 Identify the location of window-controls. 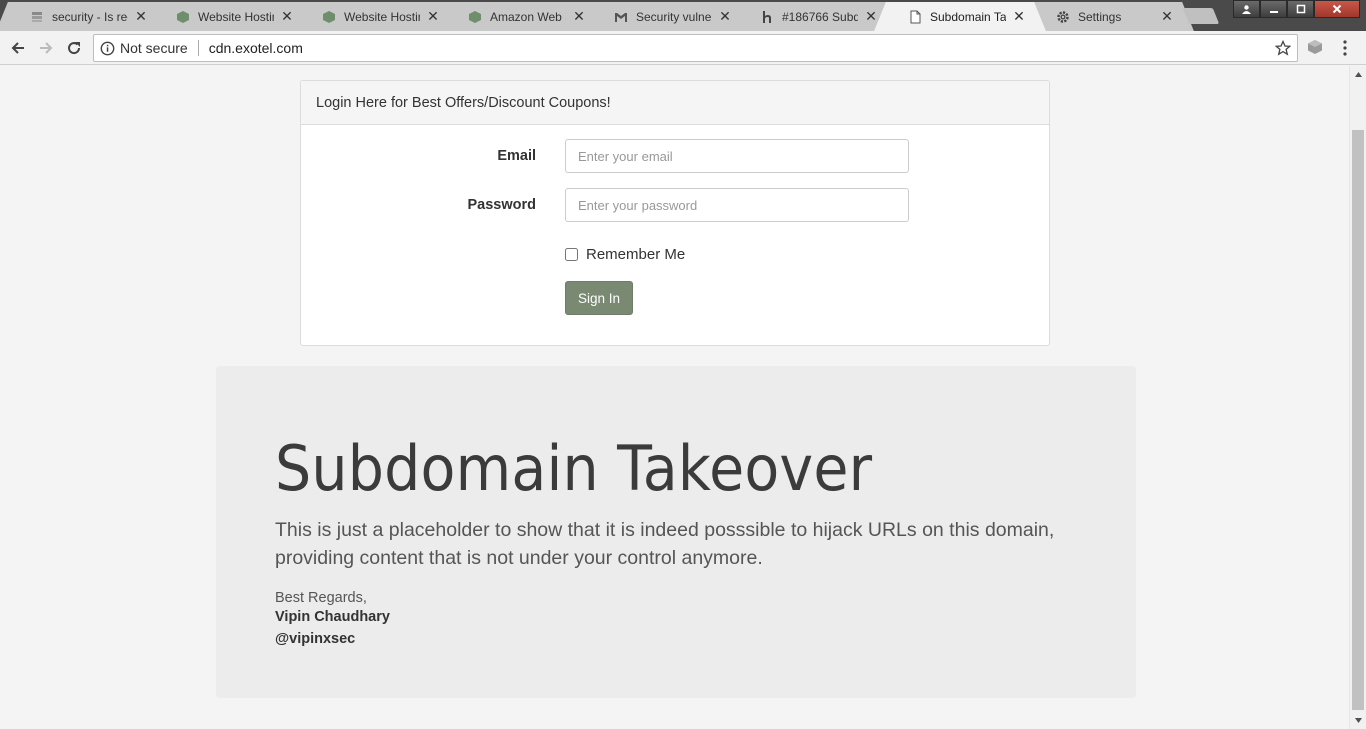
(1296, 10).